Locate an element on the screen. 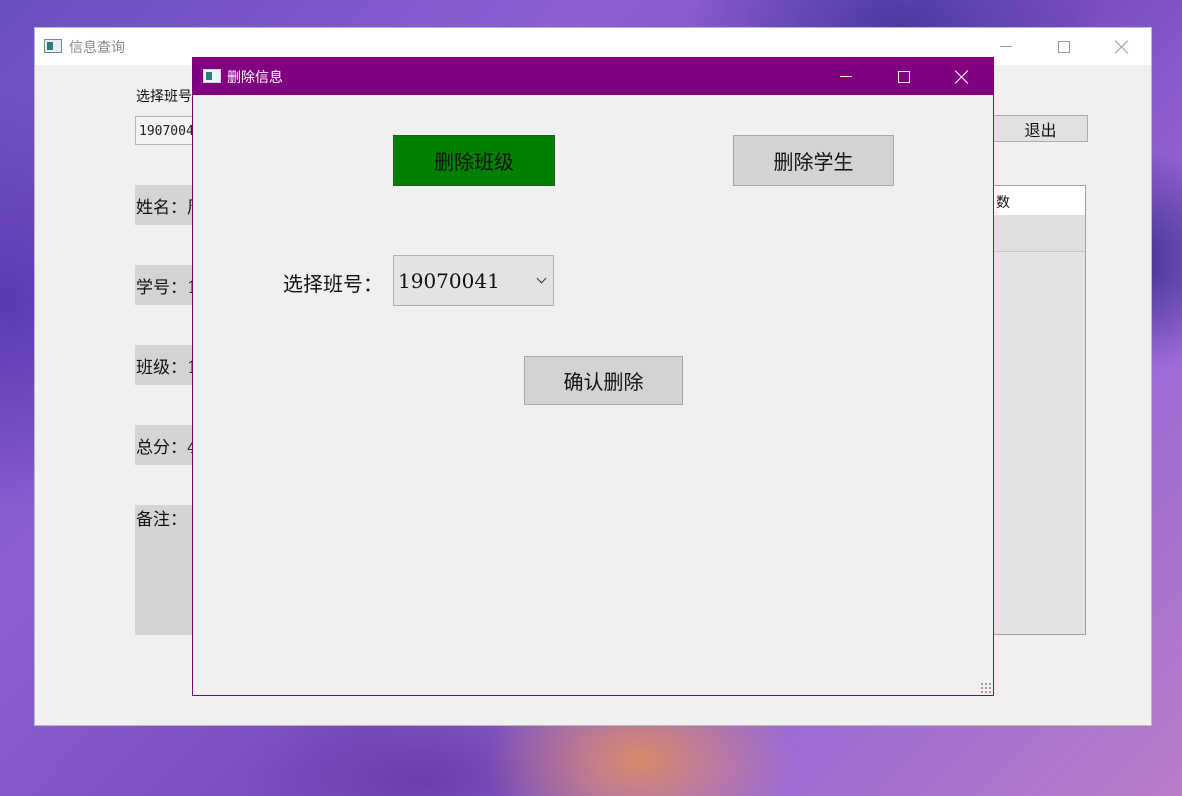  chevron-down-icon is located at coordinates (541, 278).